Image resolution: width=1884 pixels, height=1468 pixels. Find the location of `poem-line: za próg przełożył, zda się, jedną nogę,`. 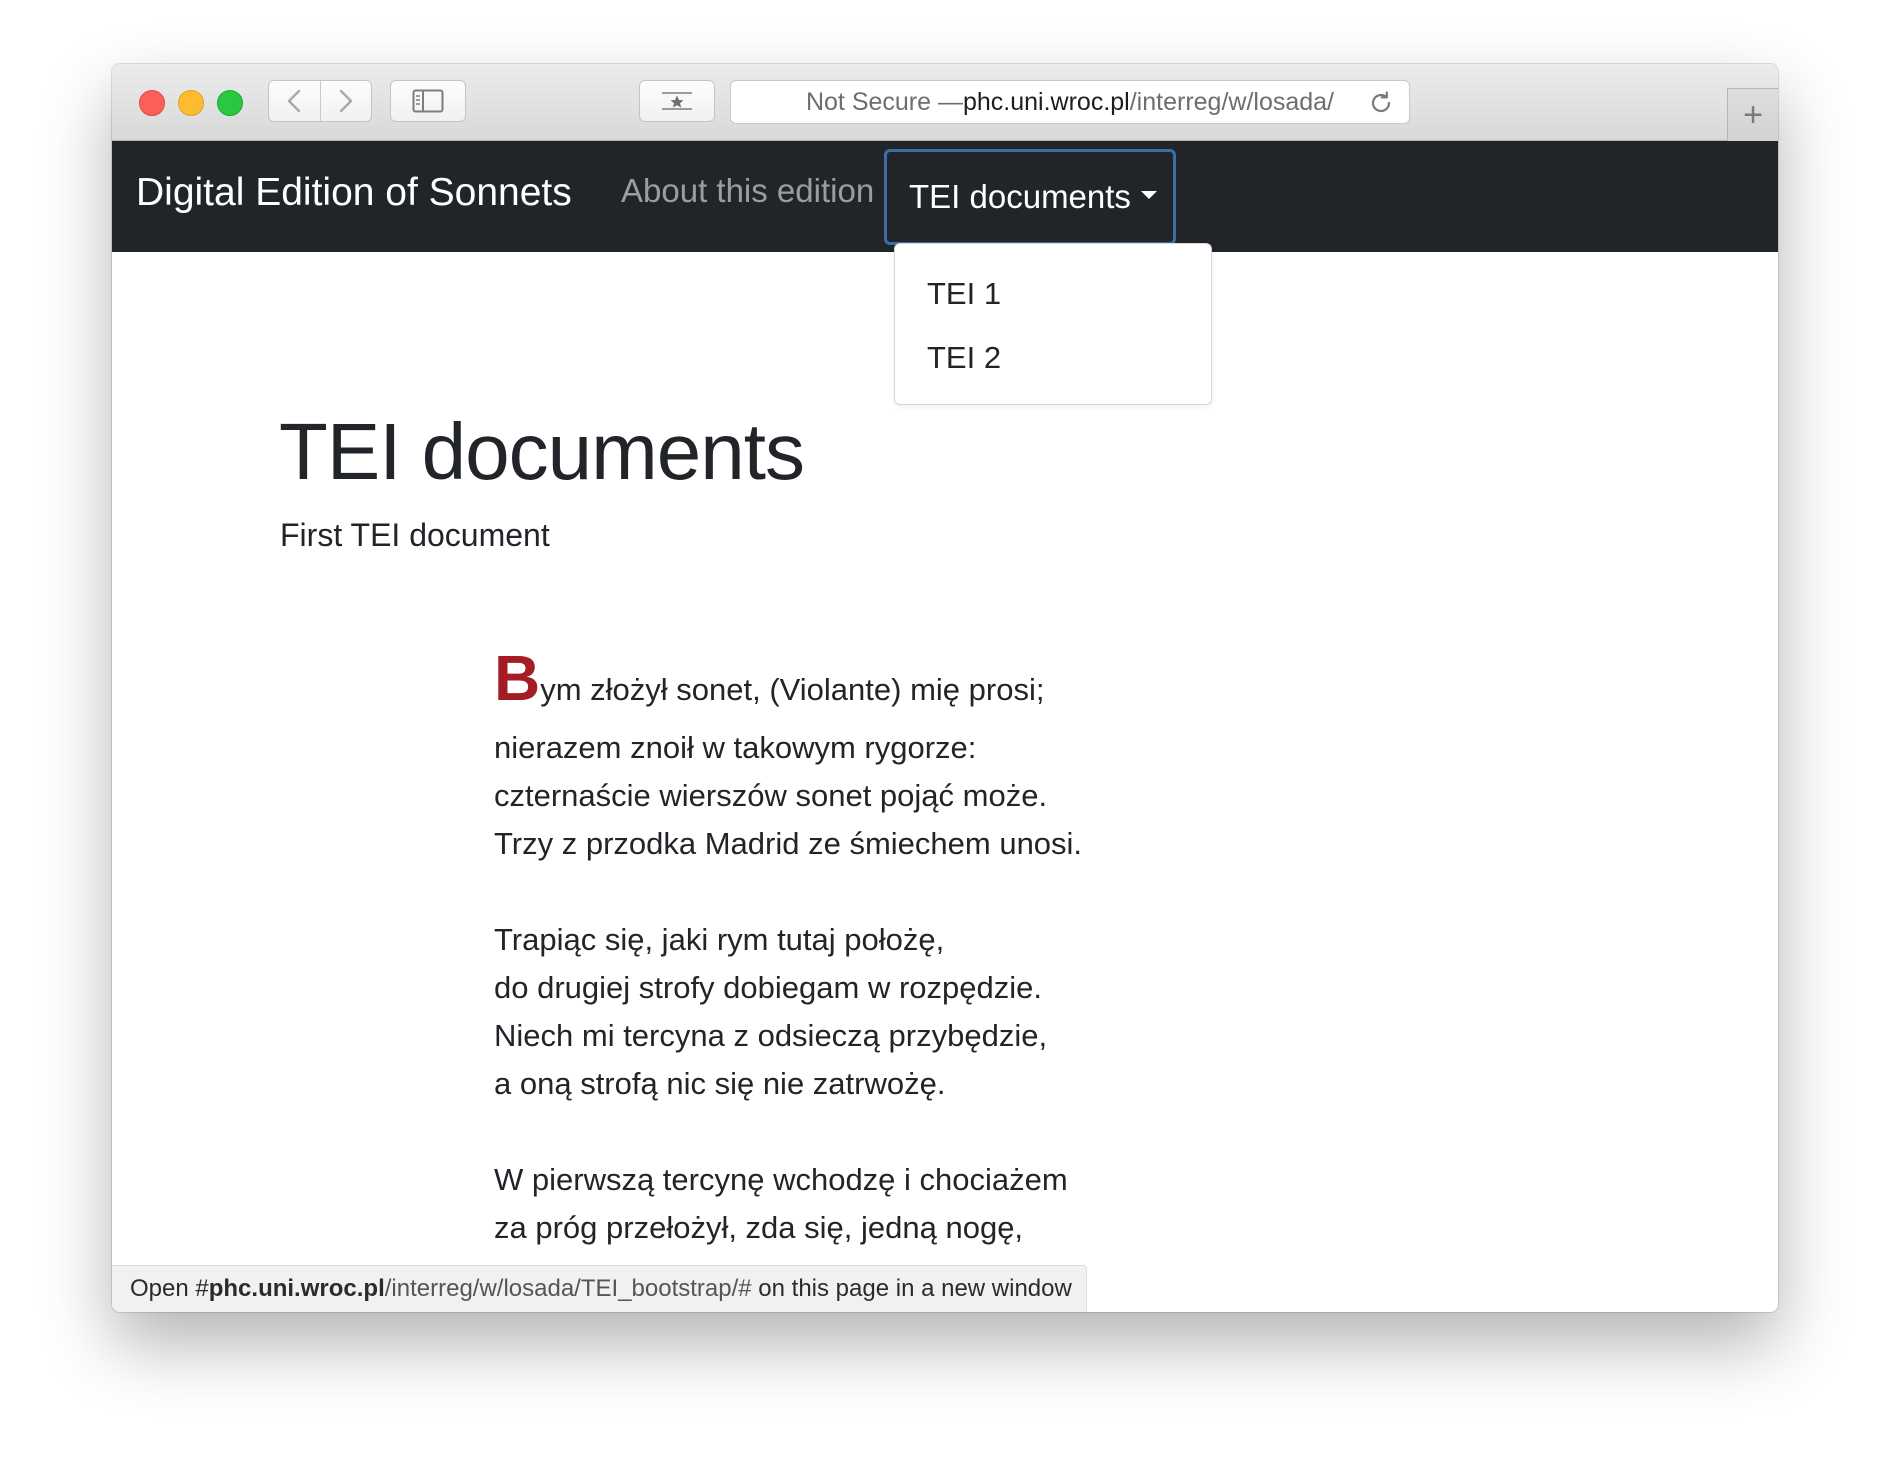

poem-line: za próg przełożył, zda się, jedną nogę, is located at coordinates (759, 1227).